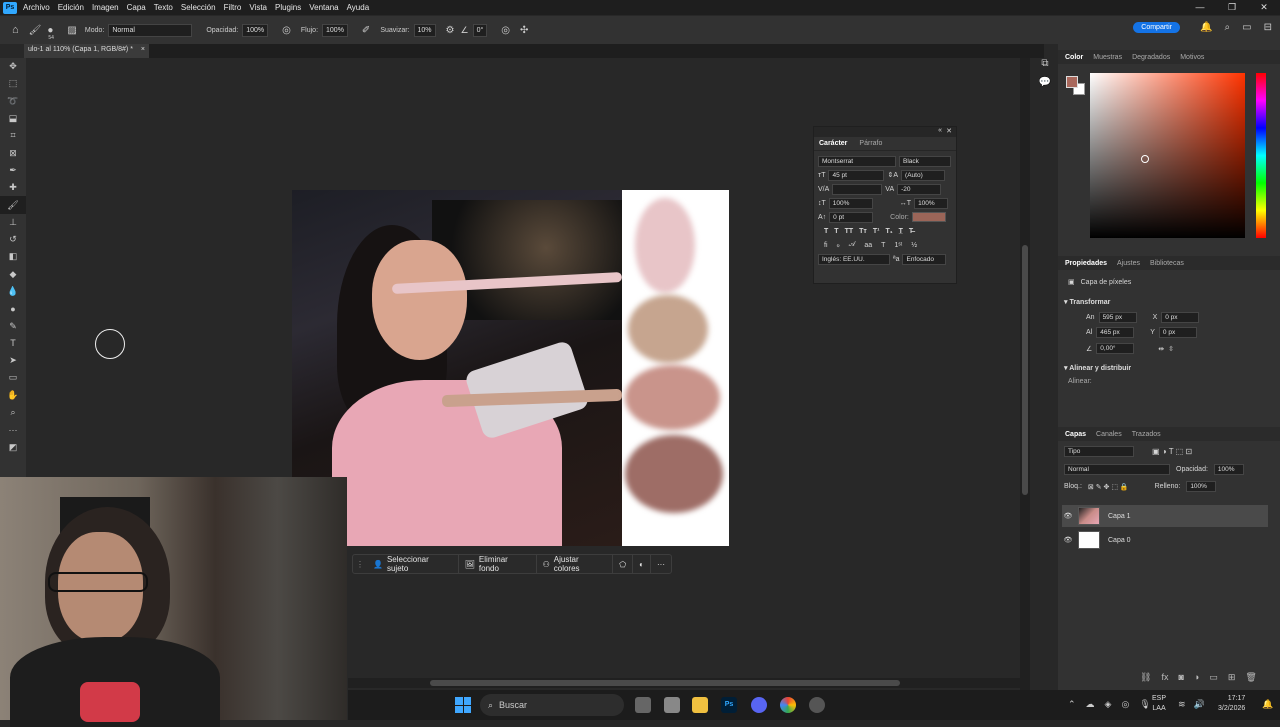 The height and width of the screenshot is (727, 1280). Describe the element at coordinates (35, 30) in the screenshot. I see `brush-tool-icon: 🖌` at that location.